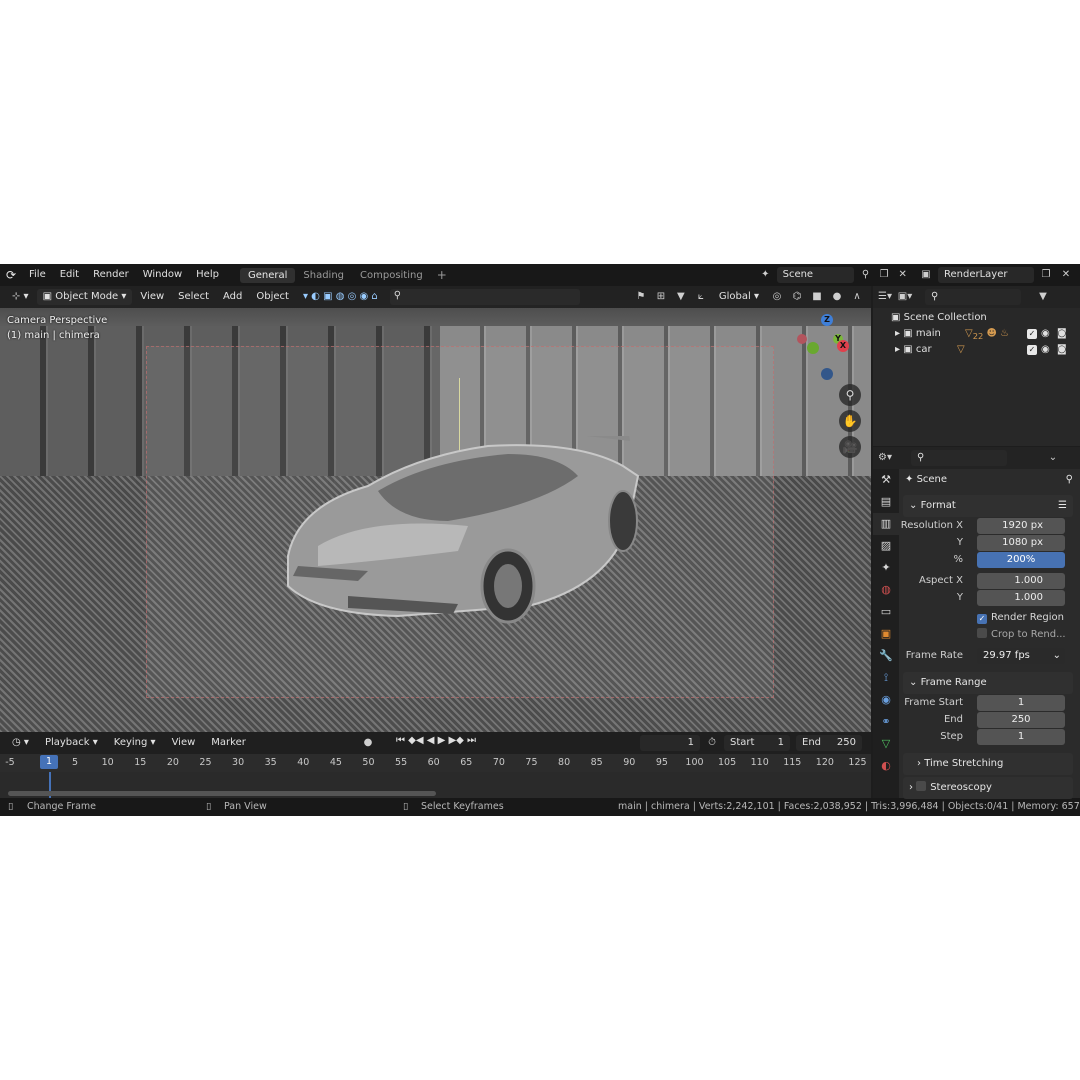 This screenshot has width=1080, height=1080. I want to click on object-mode-dropdown: ▣ Object Mode ▾, so click(84, 297).